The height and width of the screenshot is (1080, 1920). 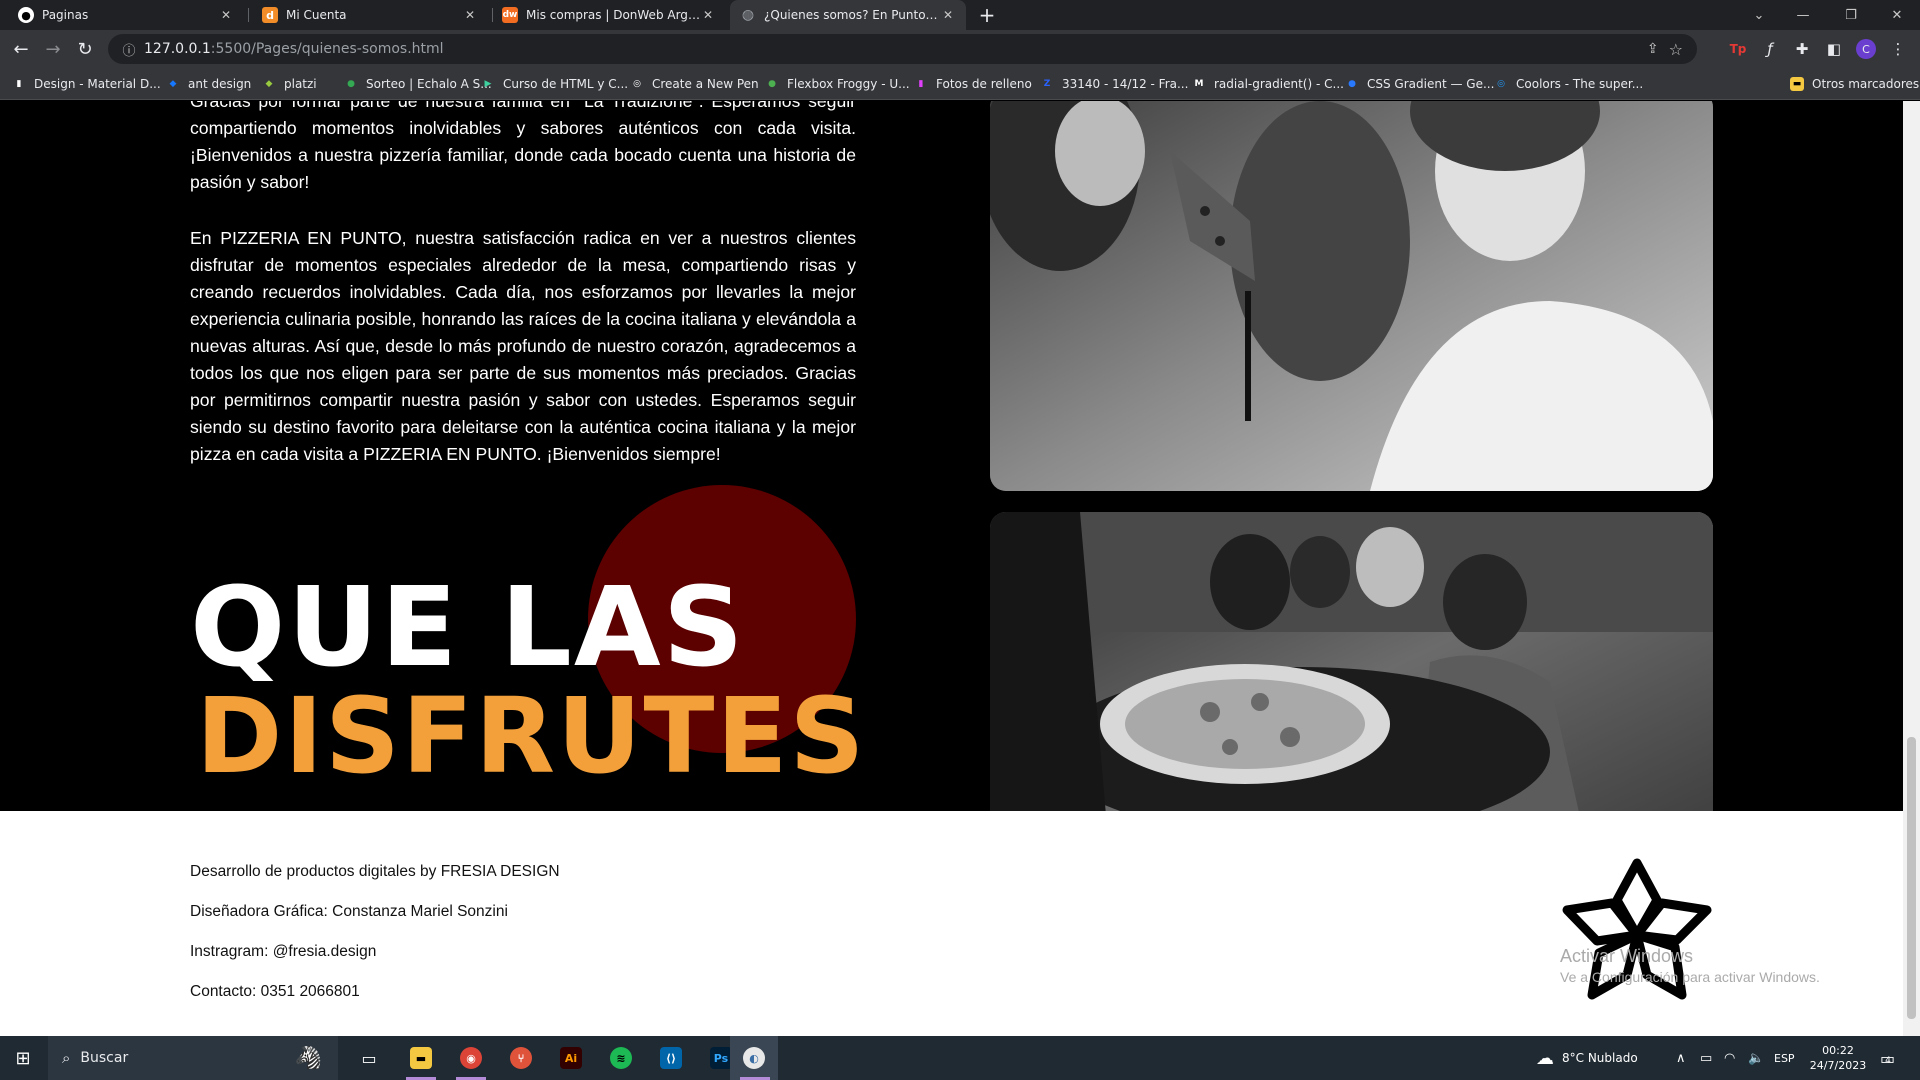 I want to click on bookmark-label: ant design, so click(x=220, y=84).